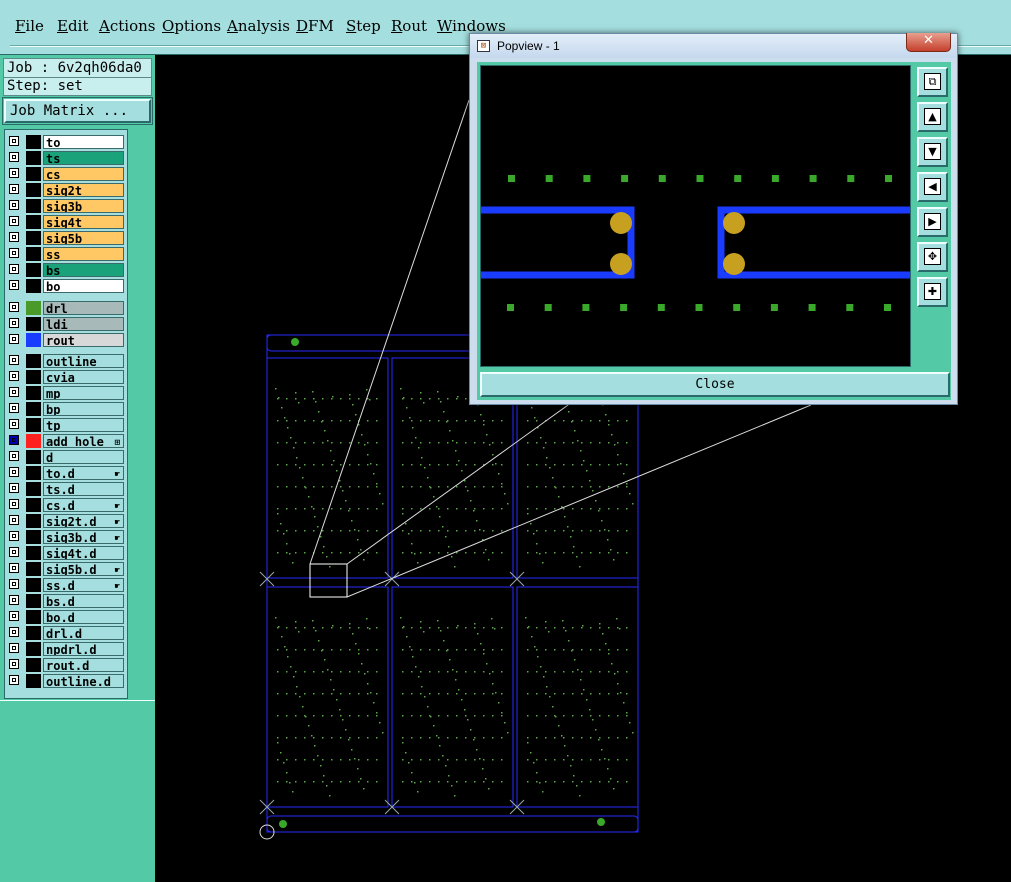 This screenshot has width=1011, height=882. I want to click on layer-name: rout, so click(83, 340).